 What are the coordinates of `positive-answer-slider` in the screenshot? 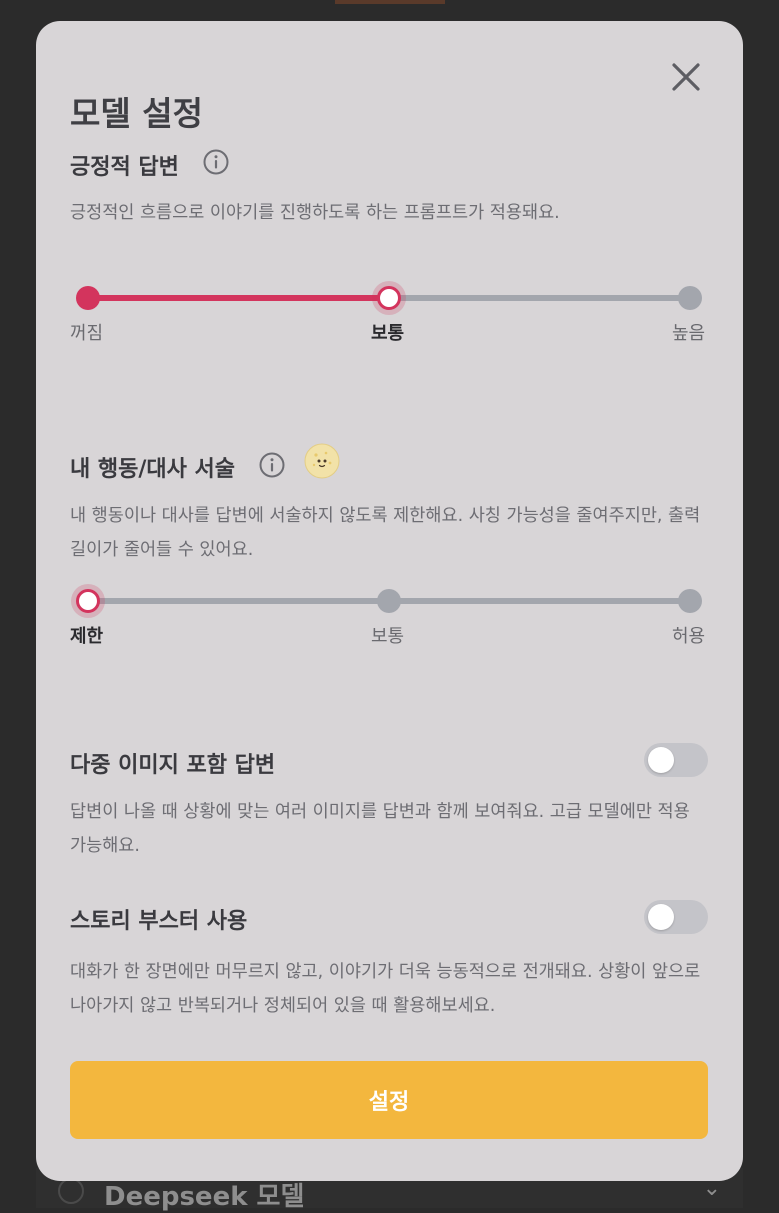 It's located at (389, 298).